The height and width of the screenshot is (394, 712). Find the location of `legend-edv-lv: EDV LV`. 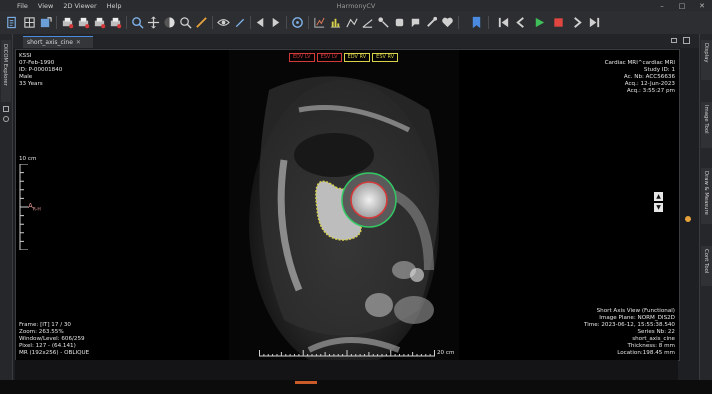

legend-edv-lv: EDV LV is located at coordinates (302, 57).